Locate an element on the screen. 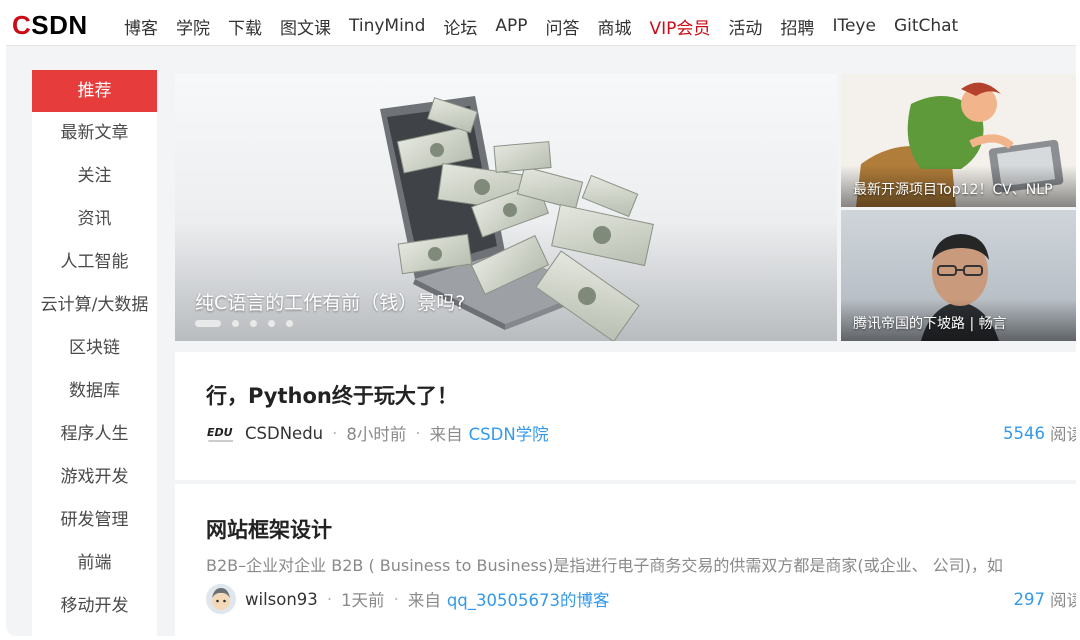  banner-caption: 纯C语言的工作有前（钱）景吗? is located at coordinates (330, 301).